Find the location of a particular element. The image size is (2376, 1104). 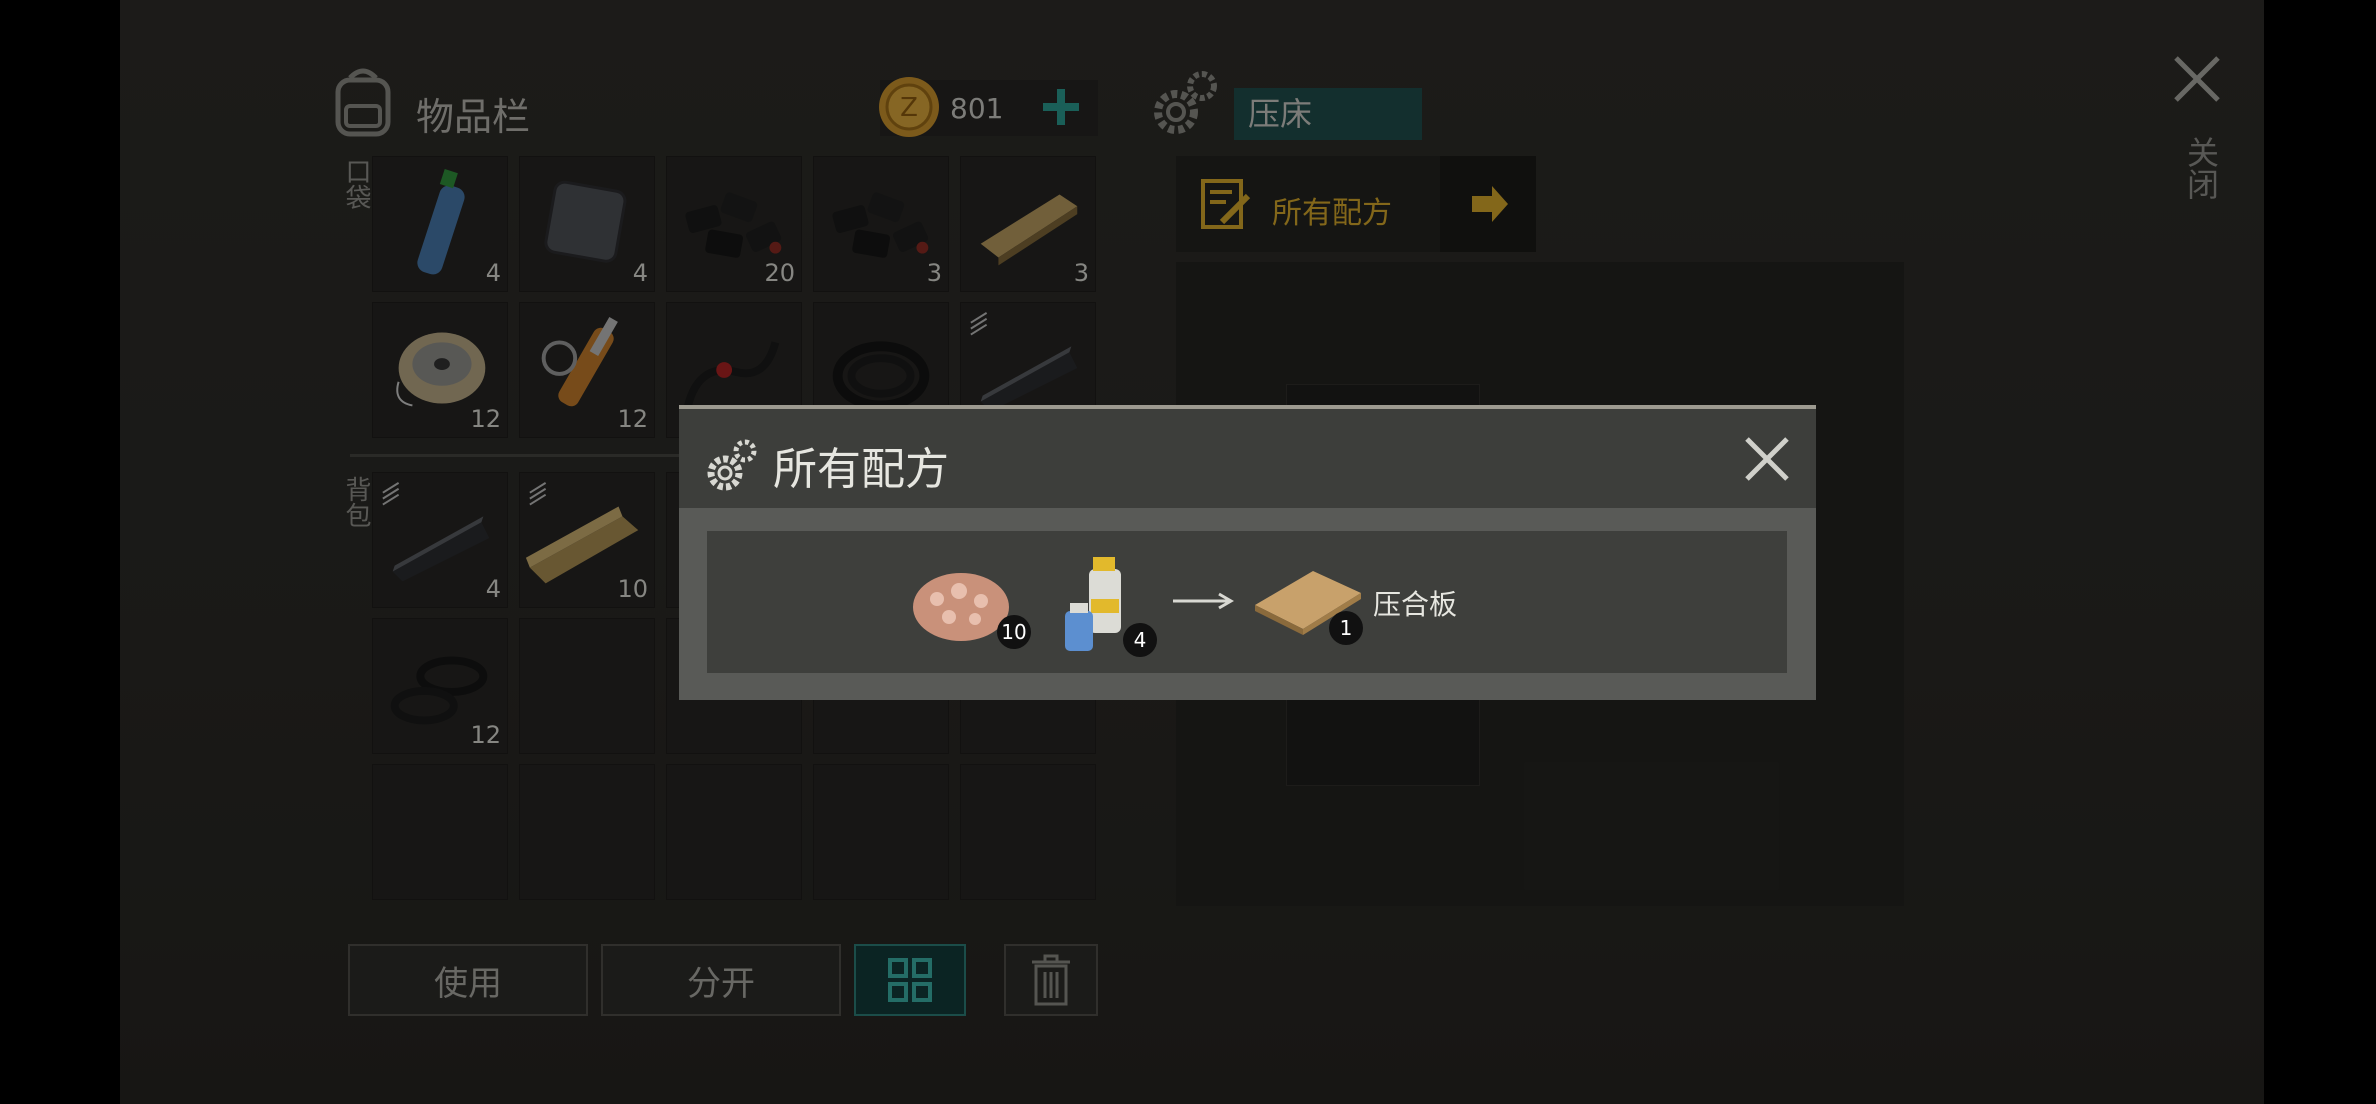

input-count-badge: 4 is located at coordinates (1140, 640).